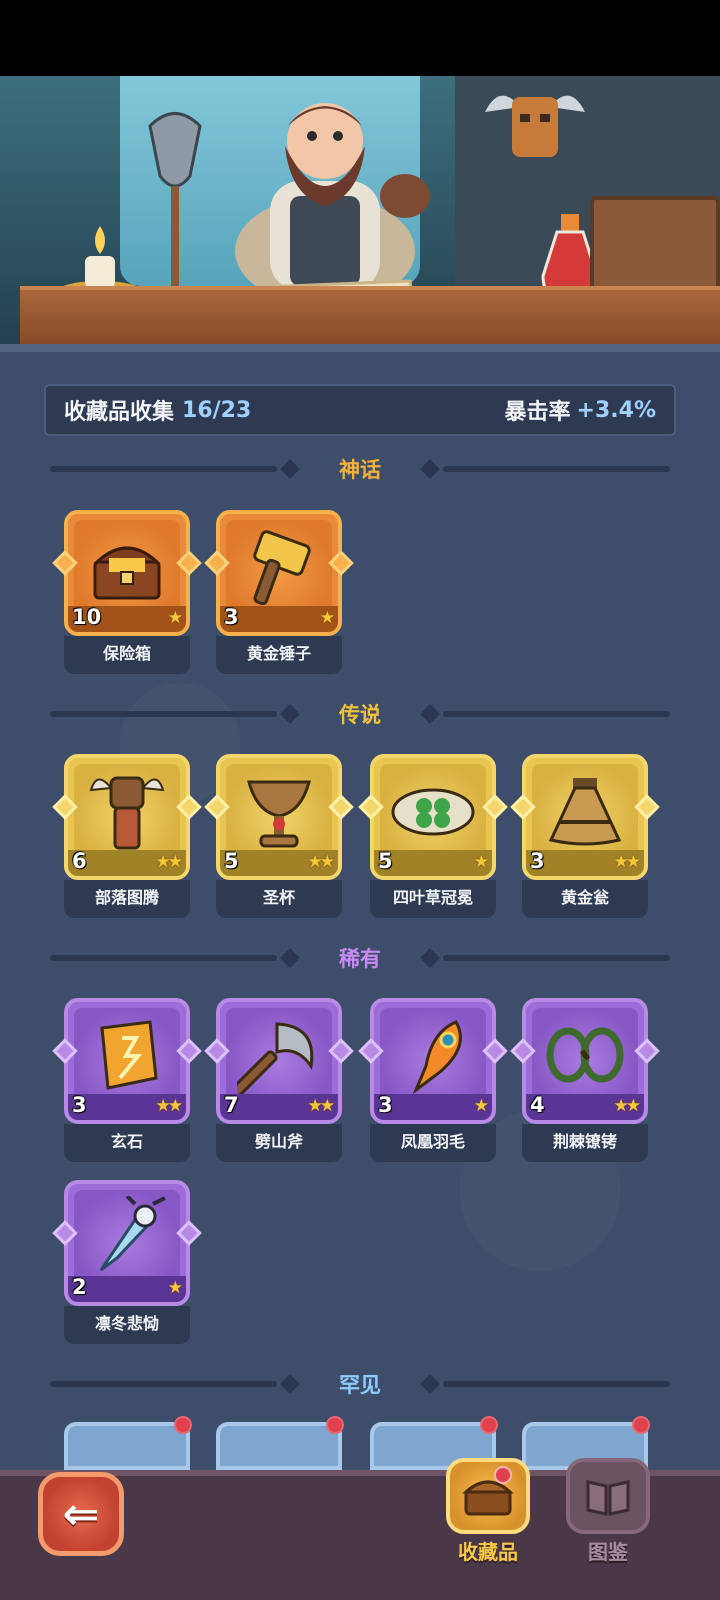 This screenshot has height=1600, width=720. What do you see at coordinates (433, 1143) in the screenshot?
I see `item-name: 凤凰羽毛` at bounding box center [433, 1143].